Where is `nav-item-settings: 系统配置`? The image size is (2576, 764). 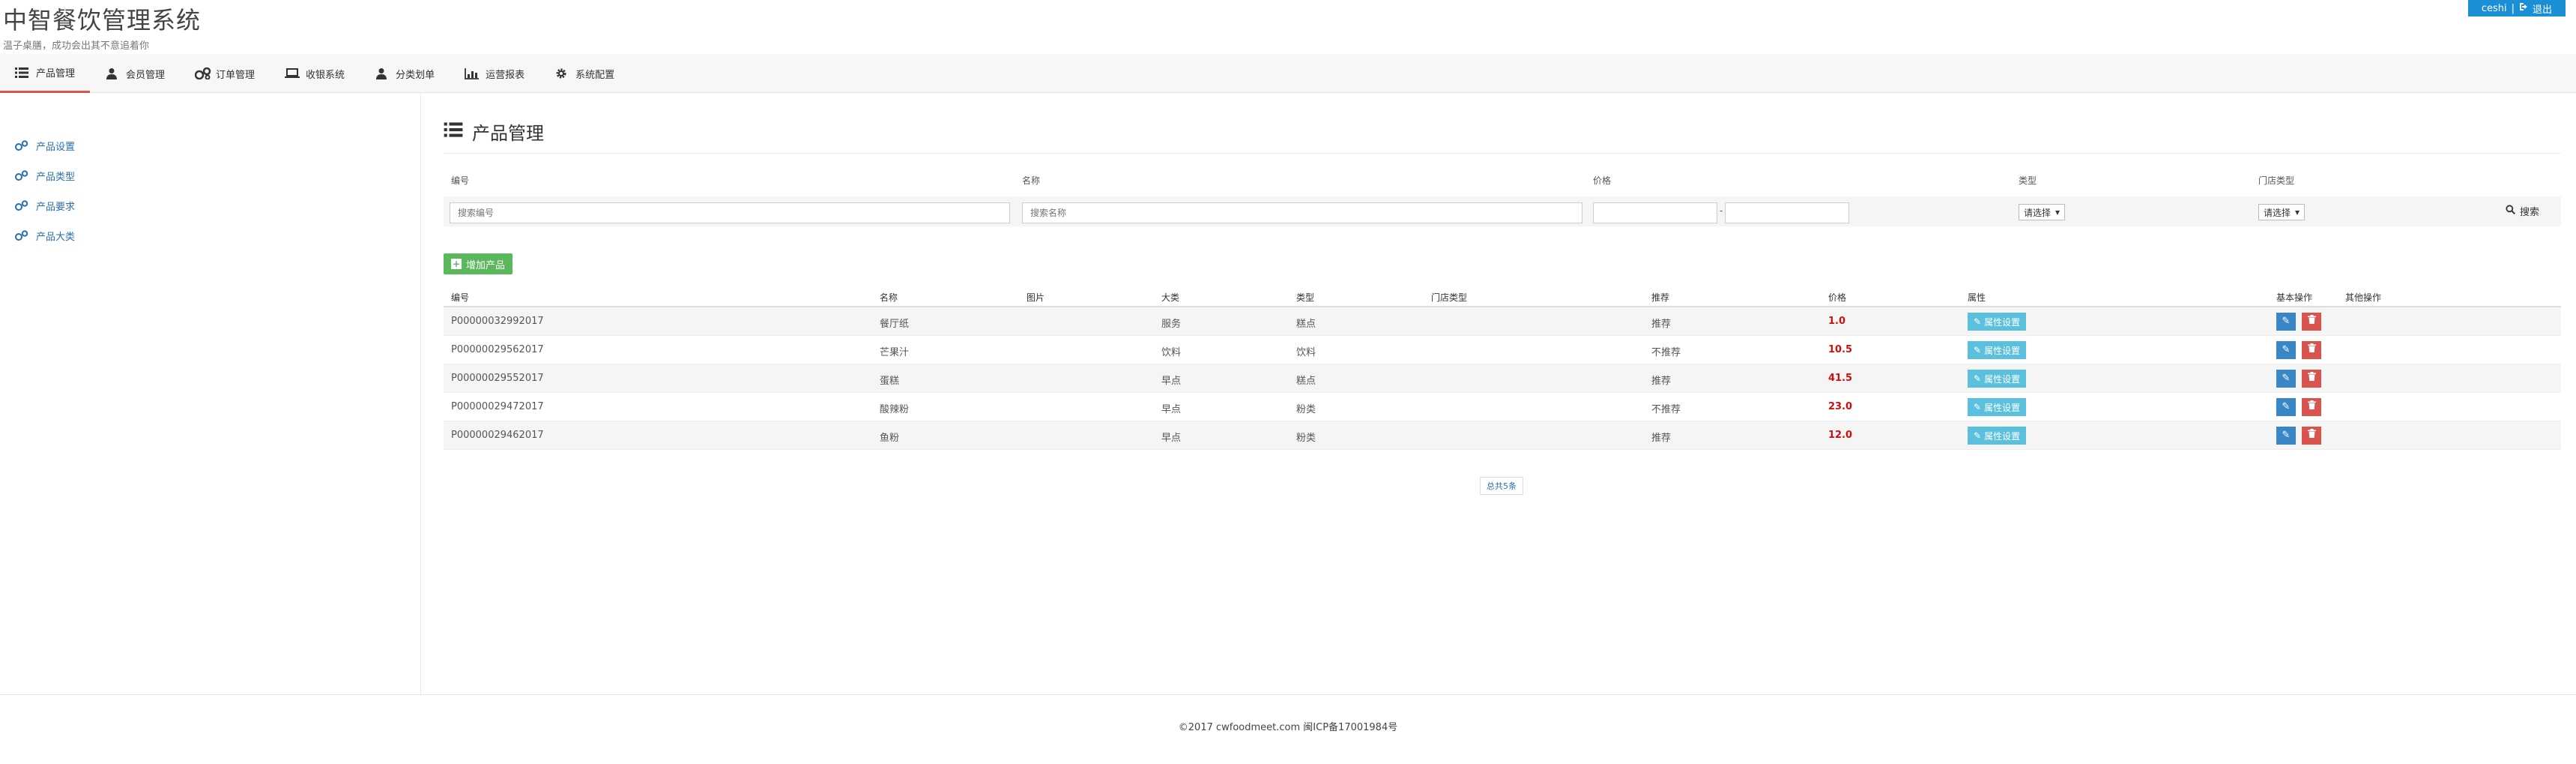 nav-item-settings: 系统配置 is located at coordinates (584, 74).